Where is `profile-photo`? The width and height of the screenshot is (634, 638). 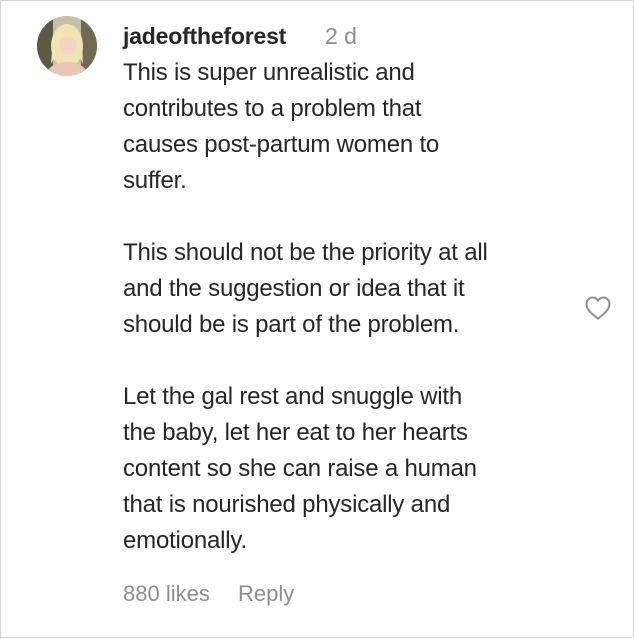
profile-photo is located at coordinates (67, 46).